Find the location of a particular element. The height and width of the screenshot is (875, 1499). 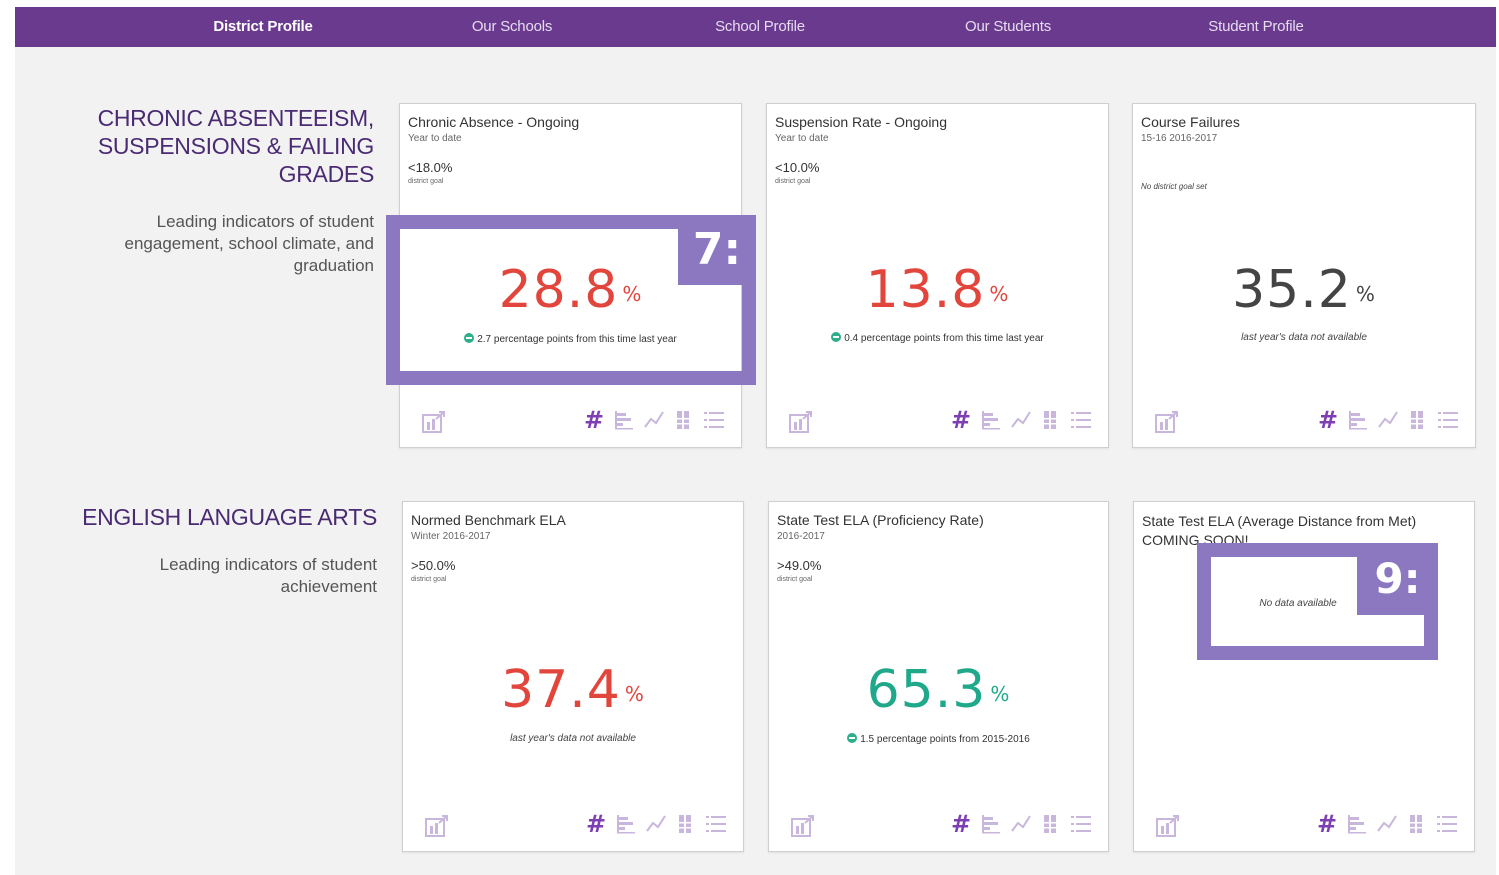

card-title: State Test ELA (Proficiency Rate) is located at coordinates (880, 520).